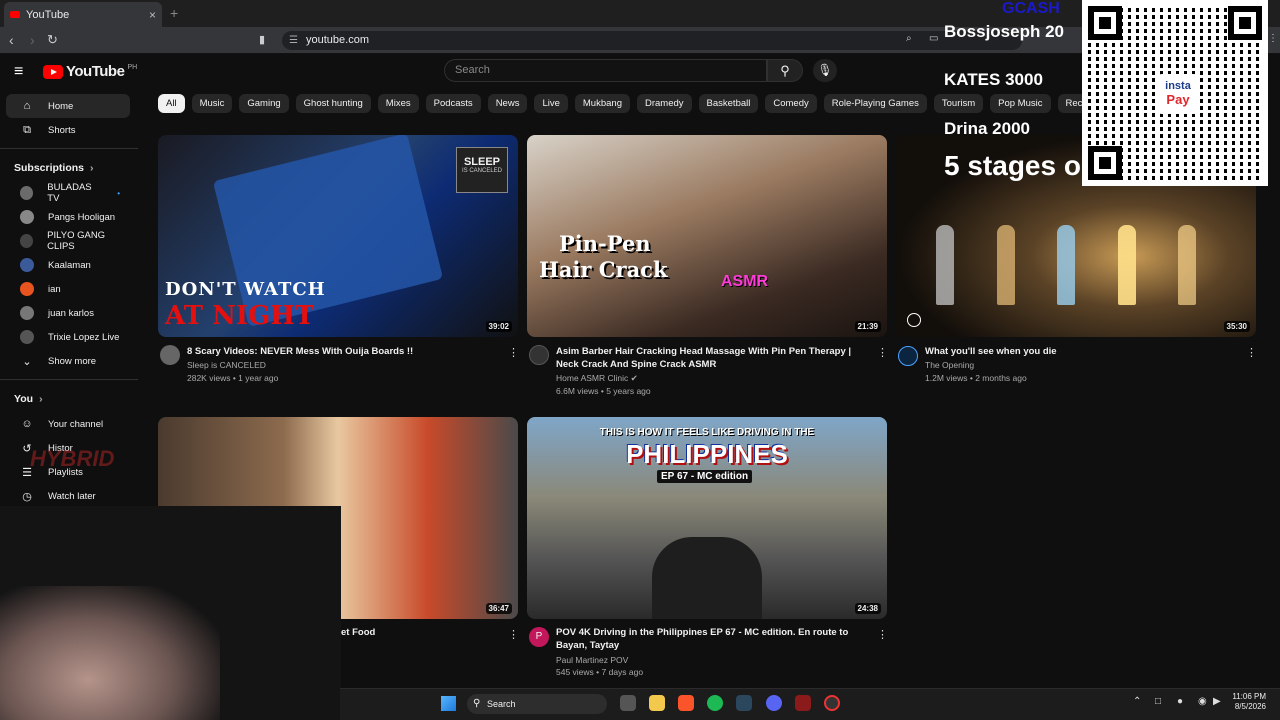 The image size is (1280, 720). Describe the element at coordinates (68, 130) in the screenshot. I see `sidebar-item-shorts: ⧉ Shorts` at that location.